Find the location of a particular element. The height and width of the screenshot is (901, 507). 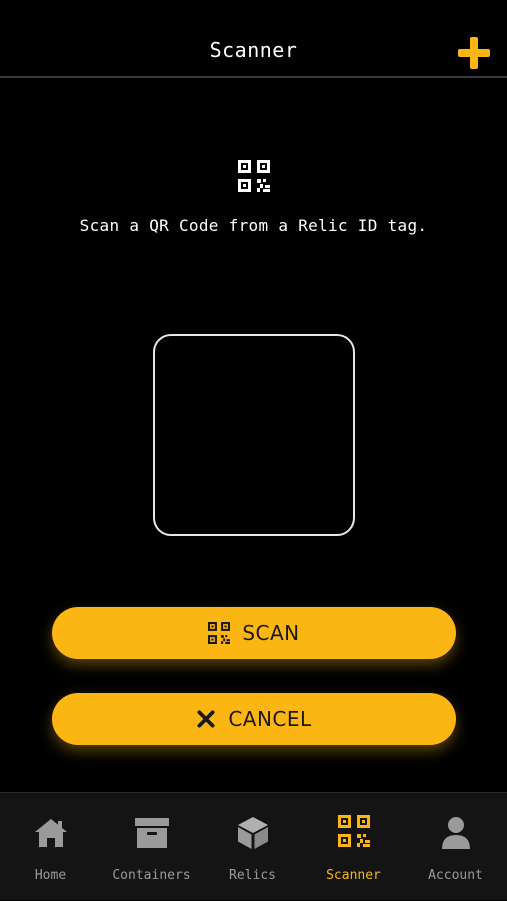

tab-account: Account is located at coordinates (455, 847).